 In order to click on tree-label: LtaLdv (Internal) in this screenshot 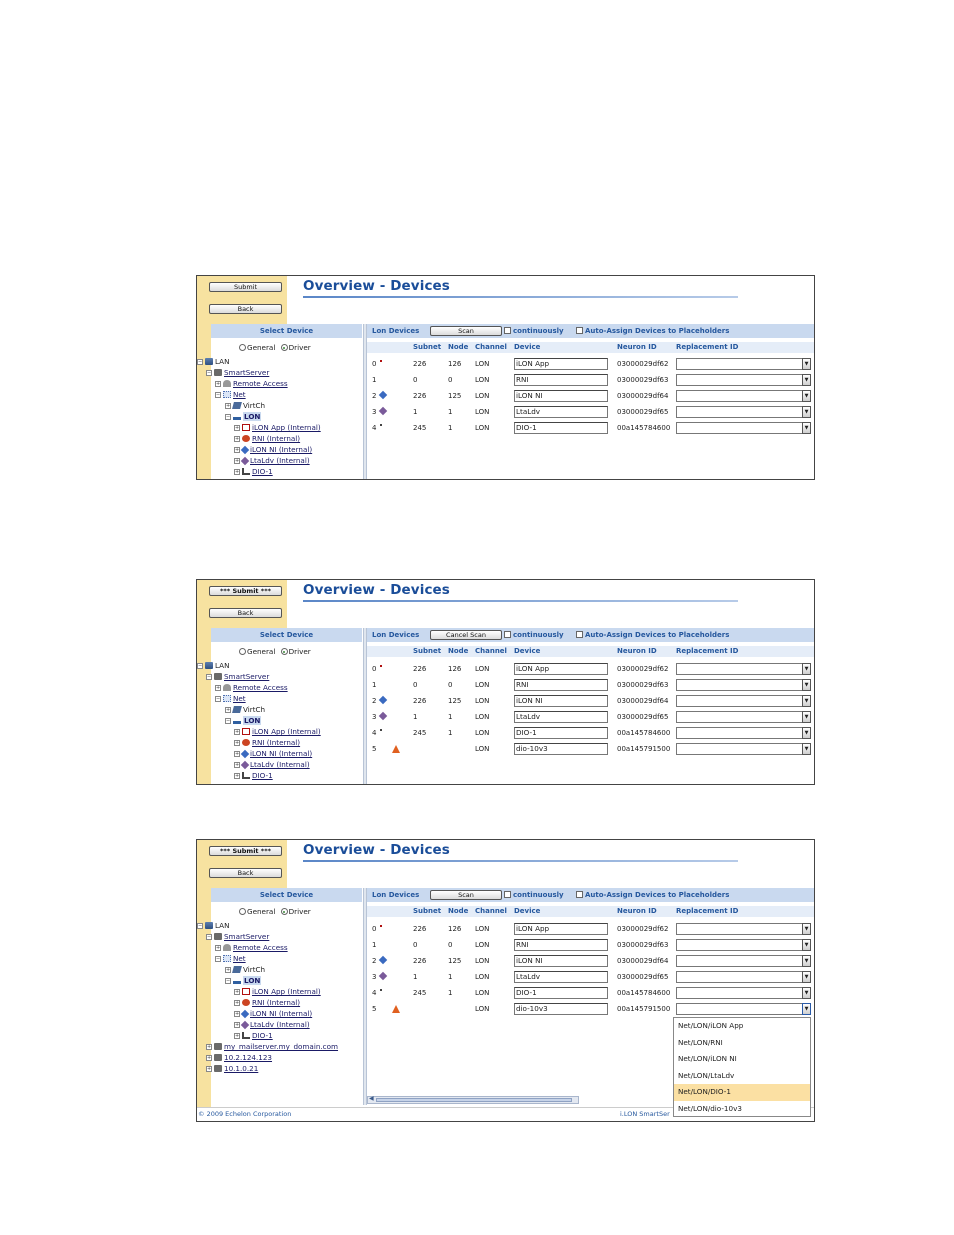, I will do `click(280, 460)`.